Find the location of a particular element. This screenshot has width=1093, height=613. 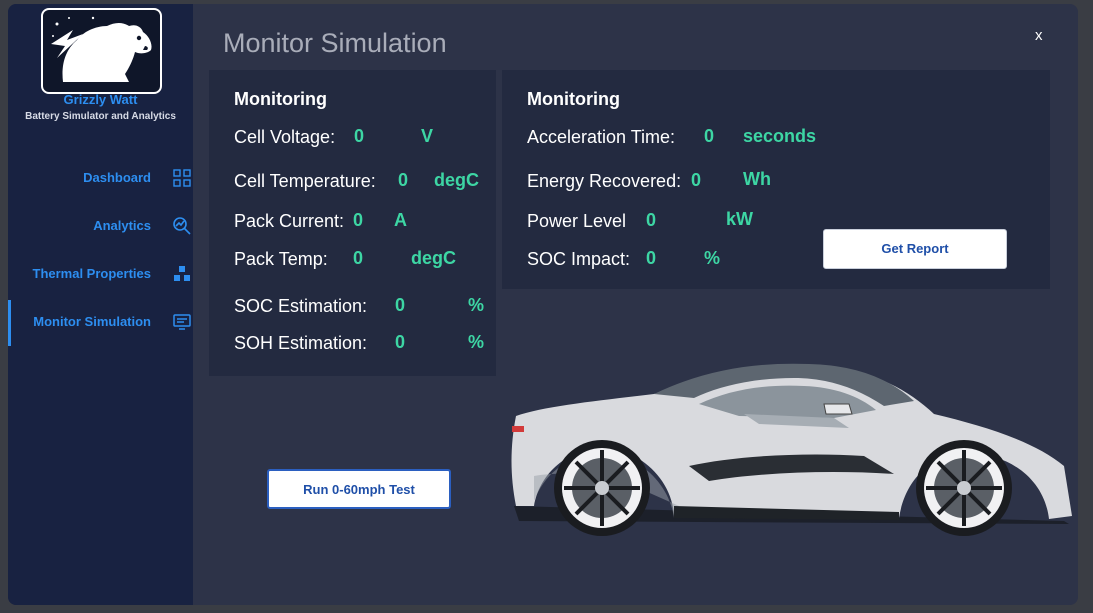

page-title: Monitor Simulation is located at coordinates (335, 43).